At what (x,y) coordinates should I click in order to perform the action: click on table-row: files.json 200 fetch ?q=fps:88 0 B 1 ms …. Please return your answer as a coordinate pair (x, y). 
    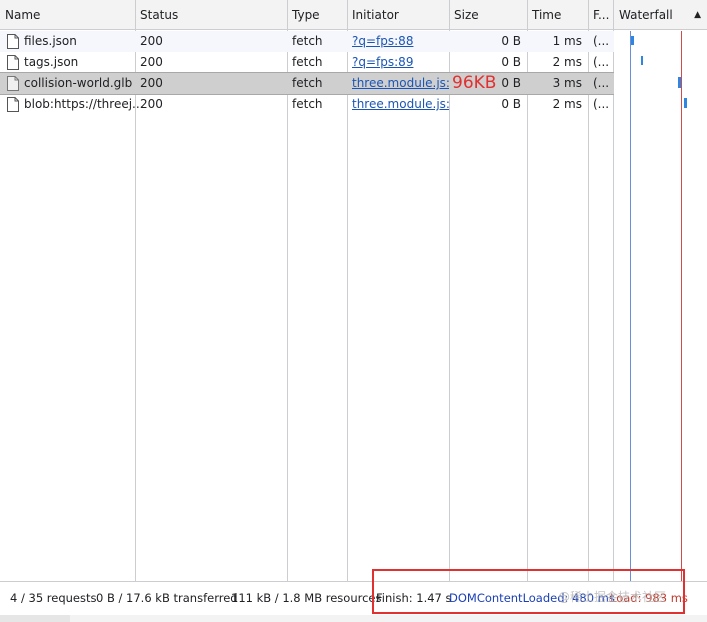
    Looking at the image, I should click on (307, 41).